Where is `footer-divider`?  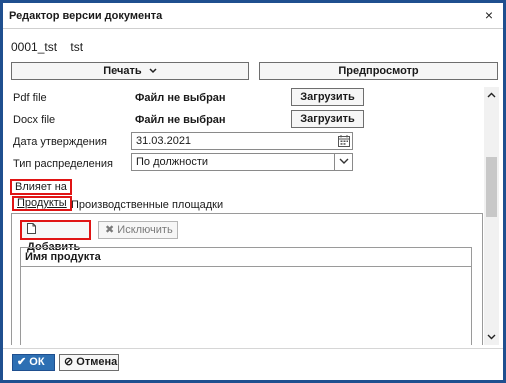
footer-divider is located at coordinates (253, 348).